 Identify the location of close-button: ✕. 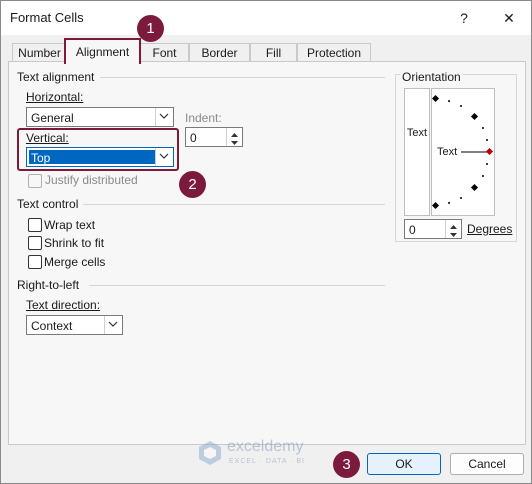
(509, 18).